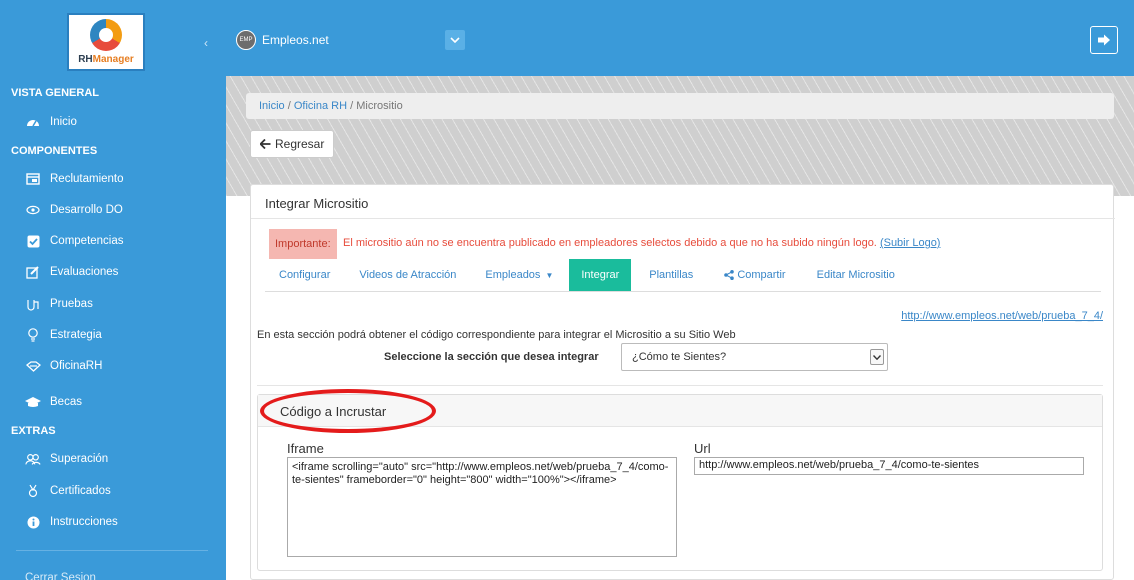 This screenshot has height=580, width=1134. I want to click on upload-logo-link: (Subir Logo), so click(910, 243).